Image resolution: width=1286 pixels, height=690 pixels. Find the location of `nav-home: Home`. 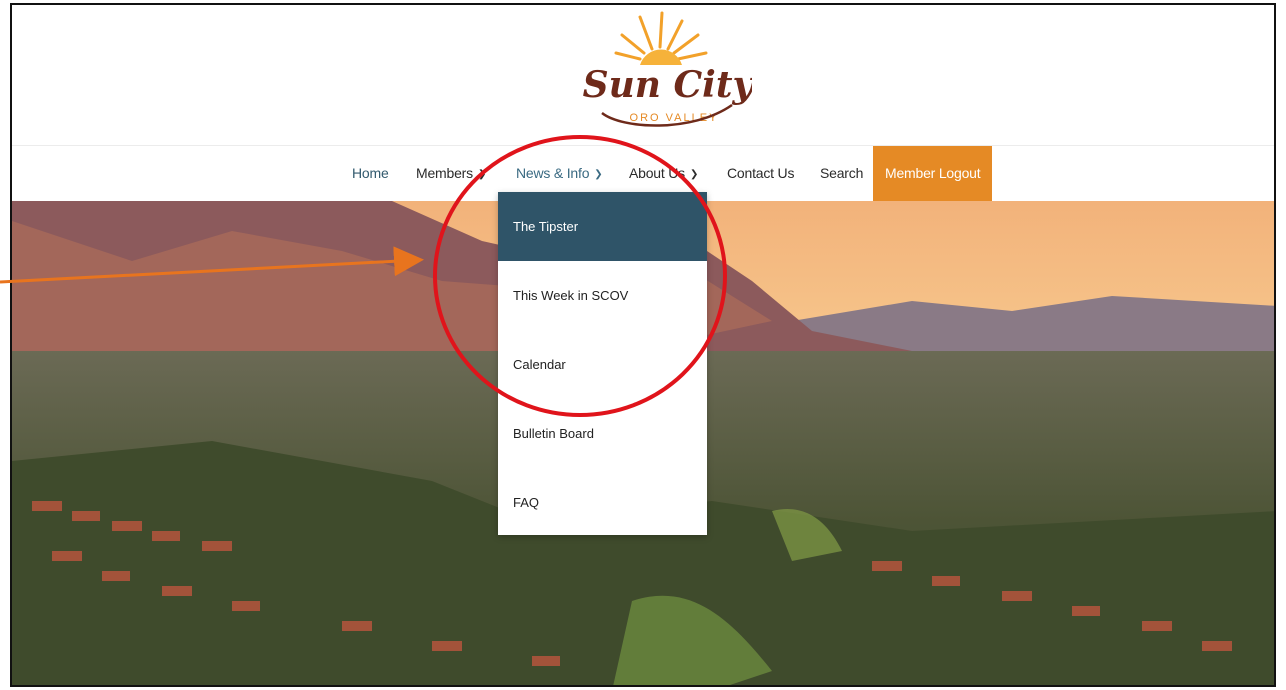

nav-home: Home is located at coordinates (370, 173).